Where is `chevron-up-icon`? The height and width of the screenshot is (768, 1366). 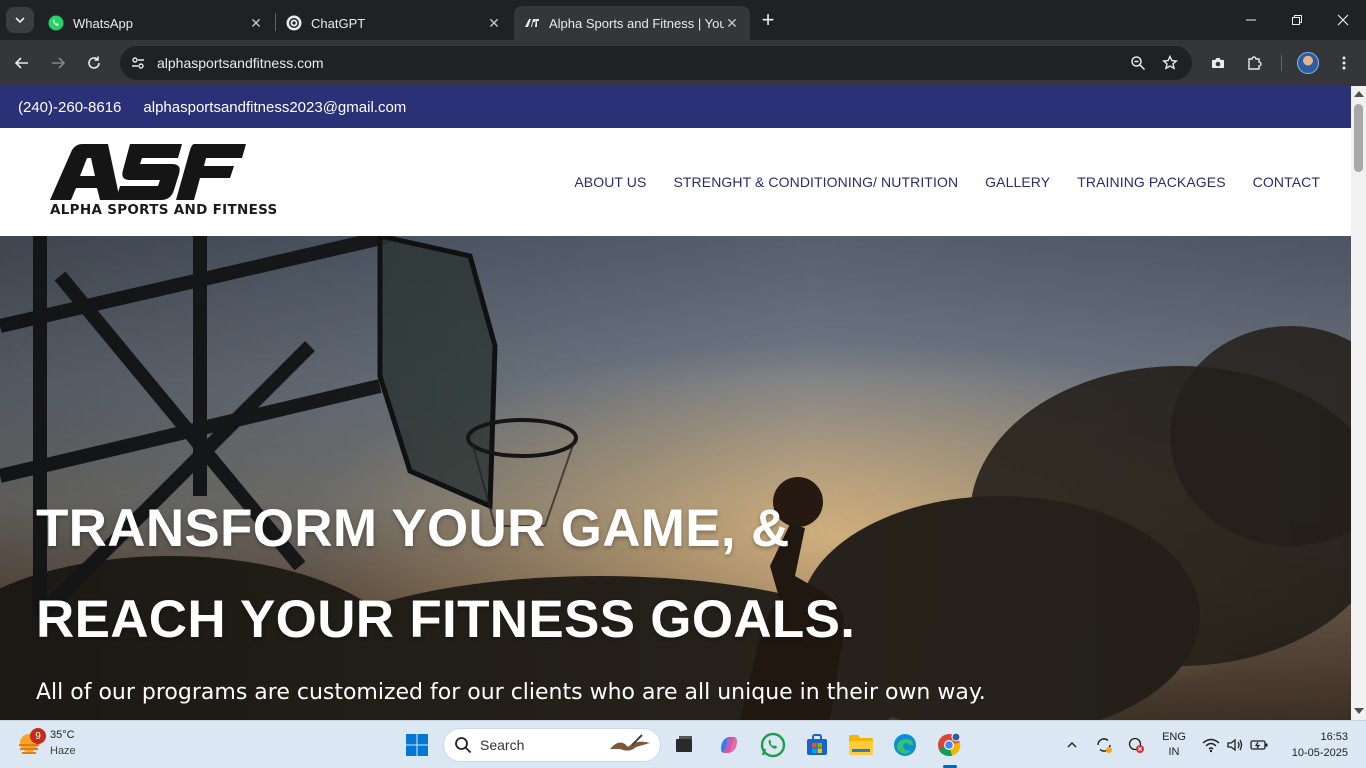 chevron-up-icon is located at coordinates (1072, 745).